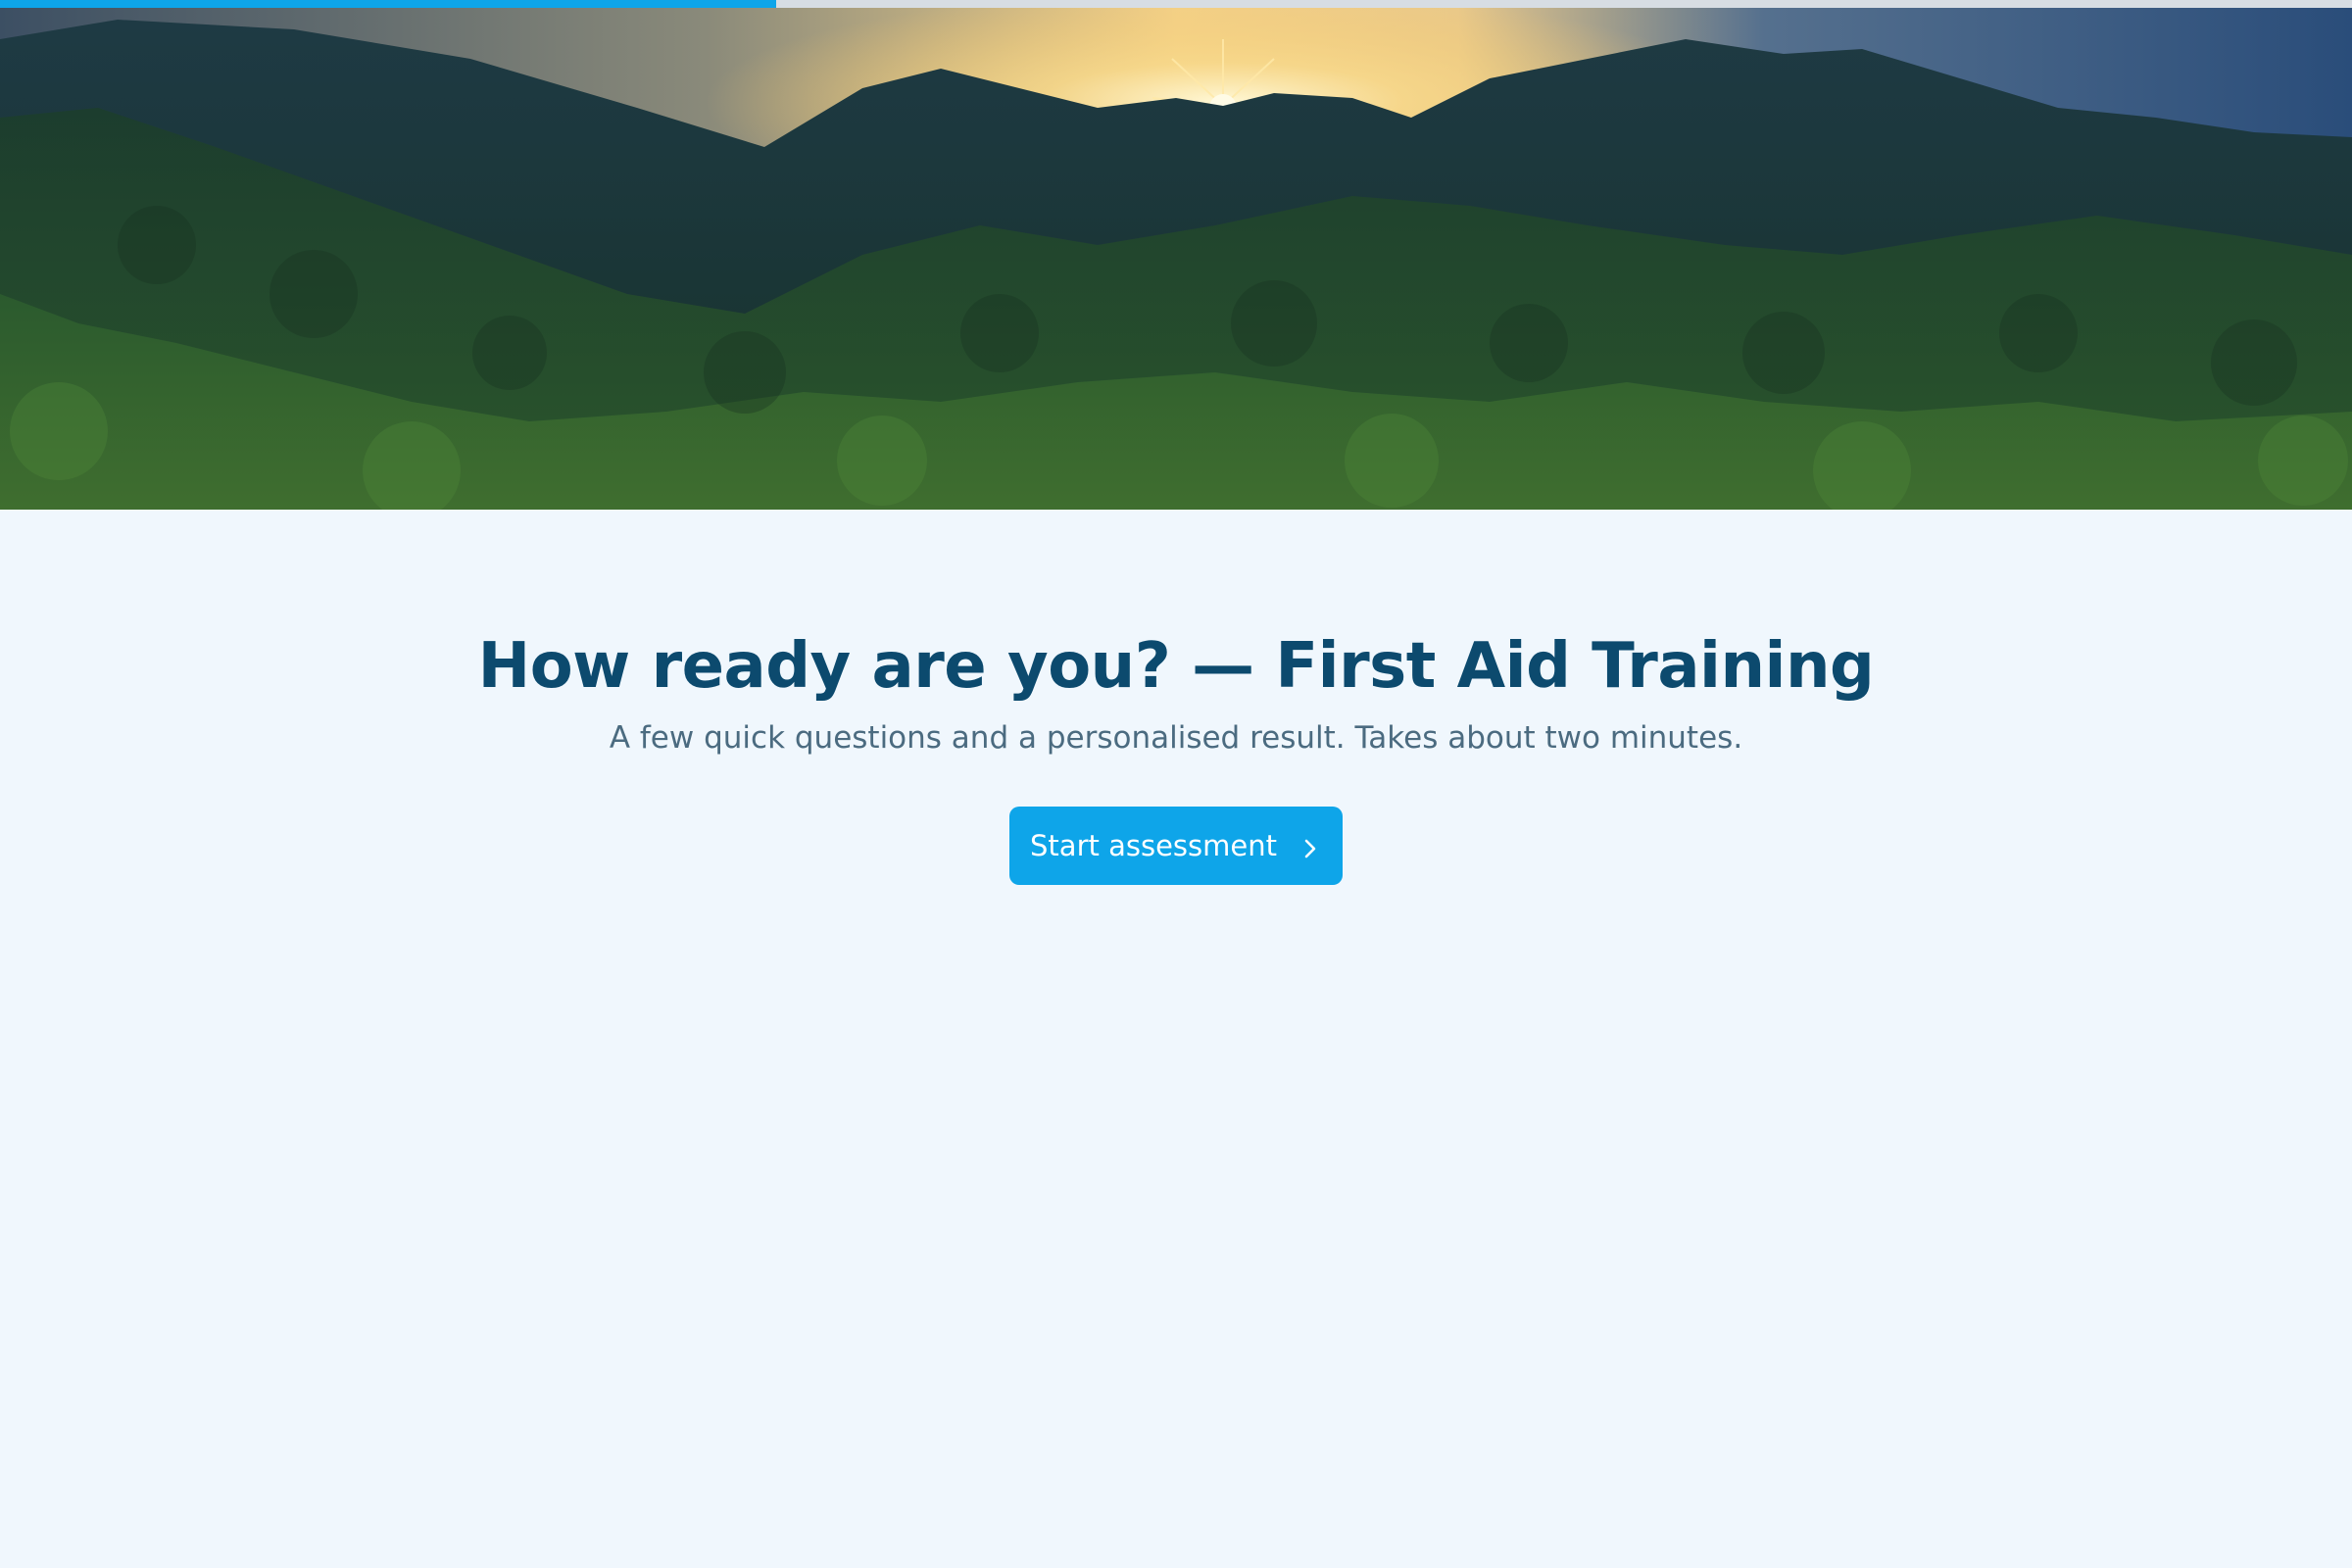 The height and width of the screenshot is (1568, 2352). What do you see at coordinates (1176, 4) in the screenshot?
I see `progress-bar` at bounding box center [1176, 4].